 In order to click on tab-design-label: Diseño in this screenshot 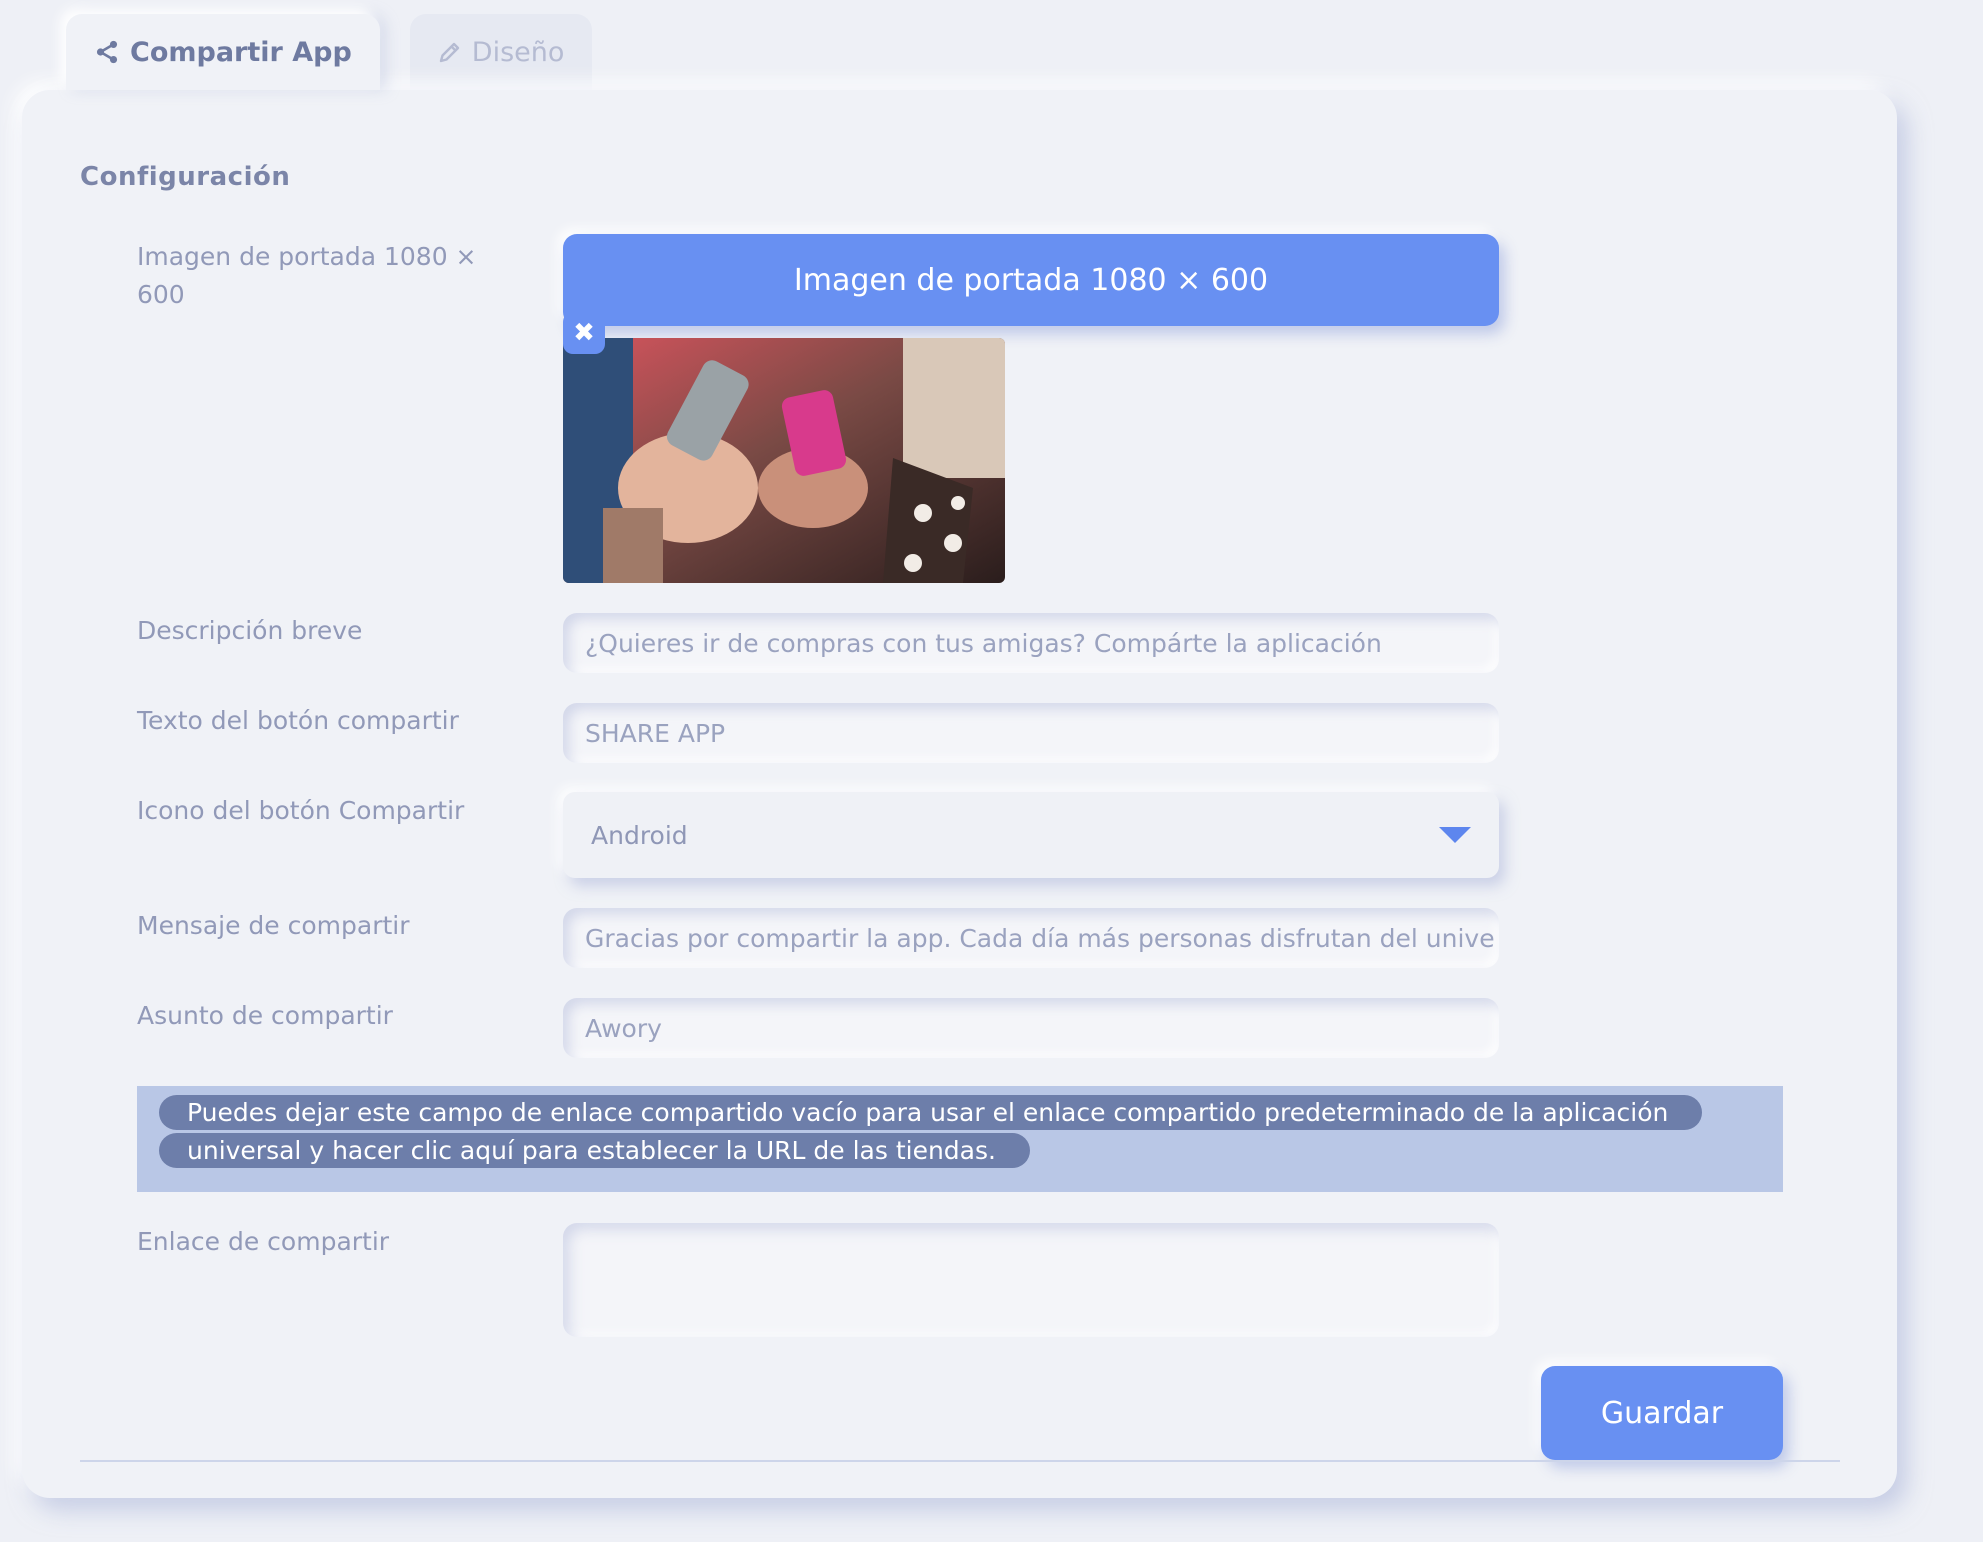, I will do `click(518, 52)`.